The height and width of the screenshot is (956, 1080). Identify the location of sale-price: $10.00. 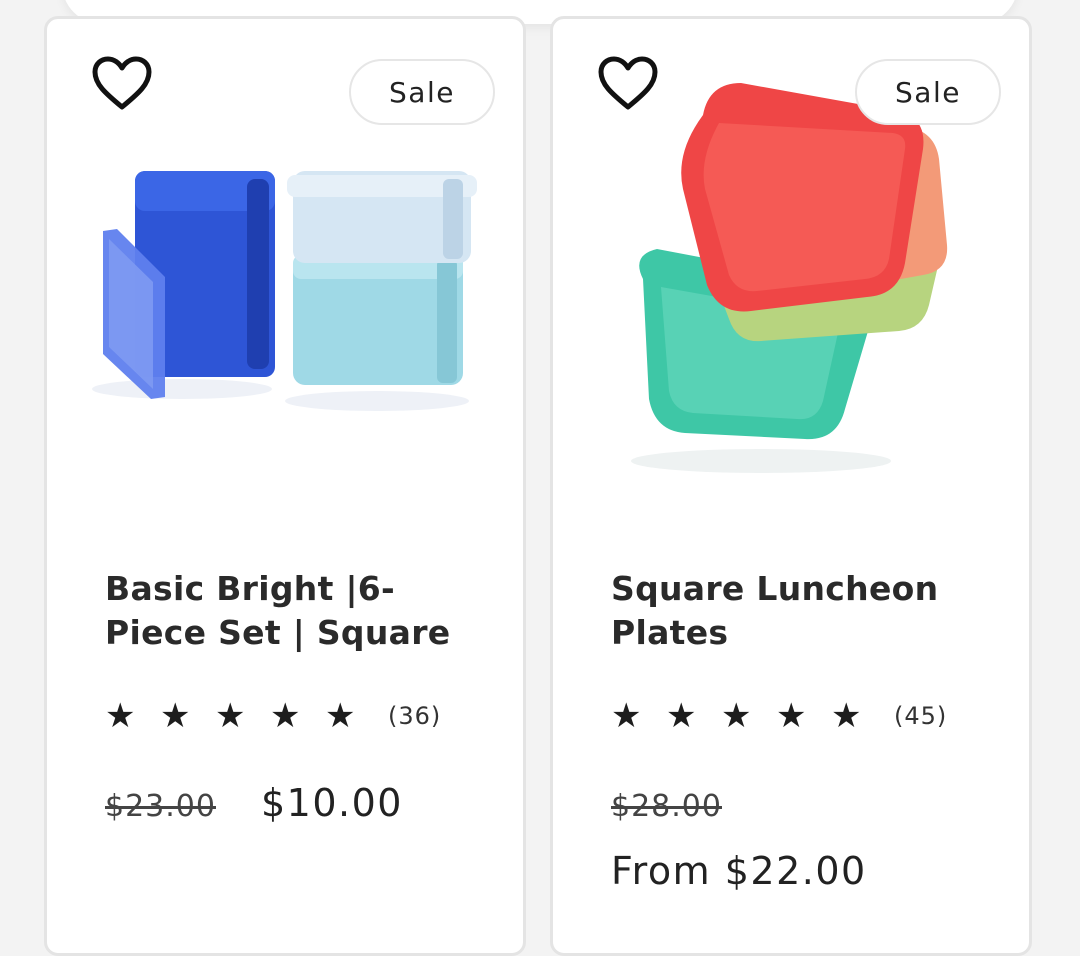
(332, 803).